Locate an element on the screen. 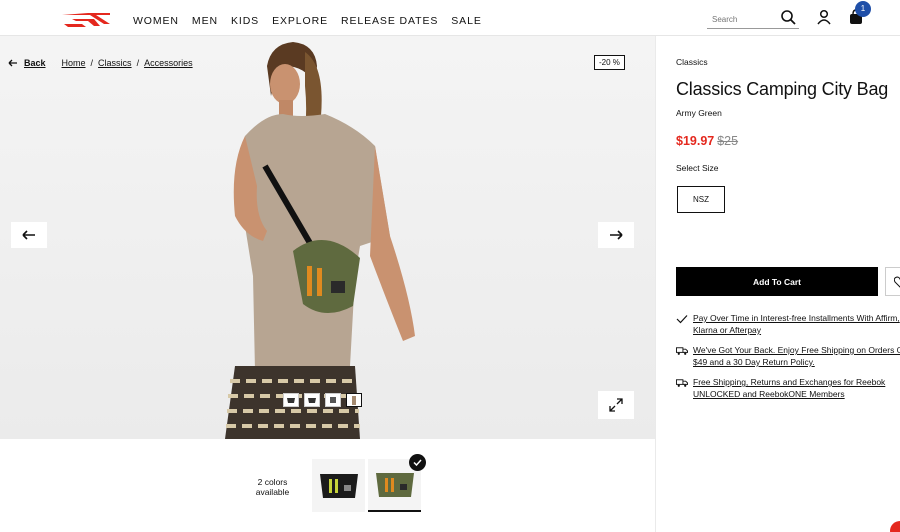 The image size is (900, 532). account-icon is located at coordinates (824, 17).